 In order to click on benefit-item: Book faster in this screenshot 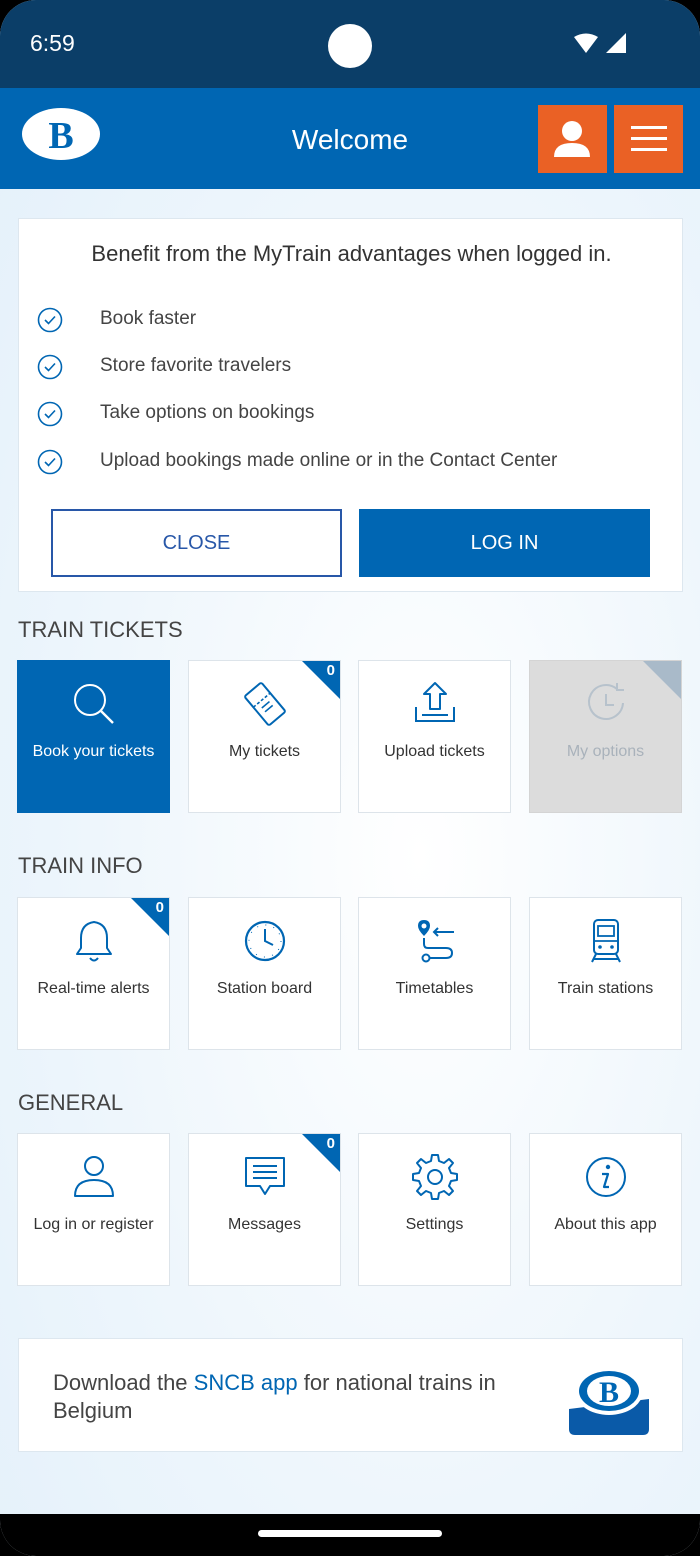, I will do `click(347, 319)`.